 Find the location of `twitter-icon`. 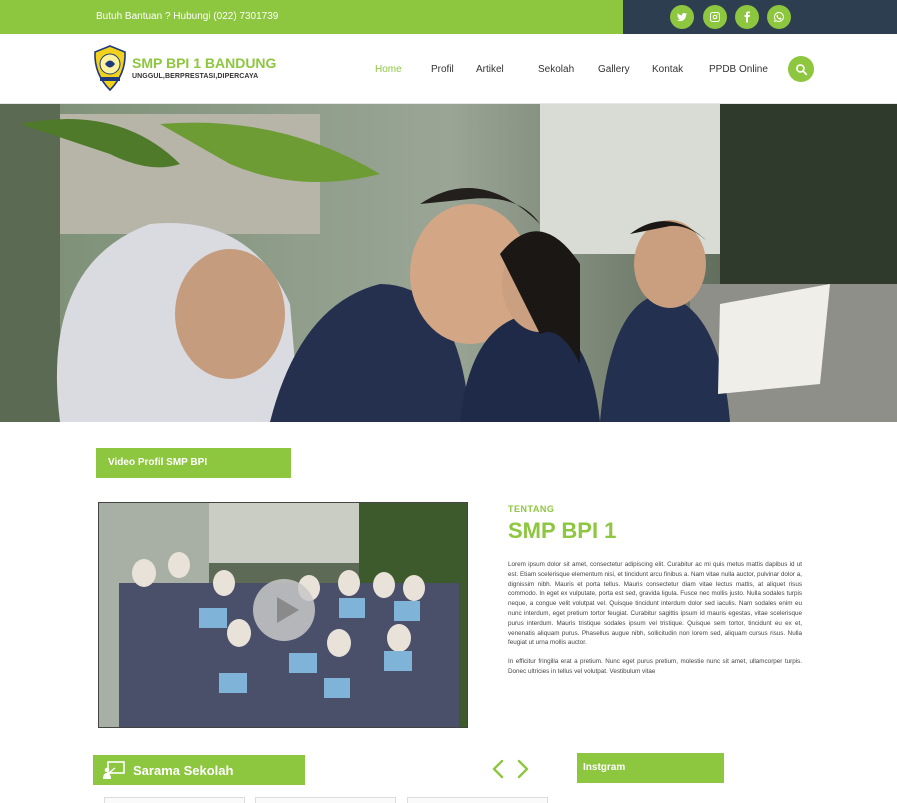

twitter-icon is located at coordinates (682, 17).